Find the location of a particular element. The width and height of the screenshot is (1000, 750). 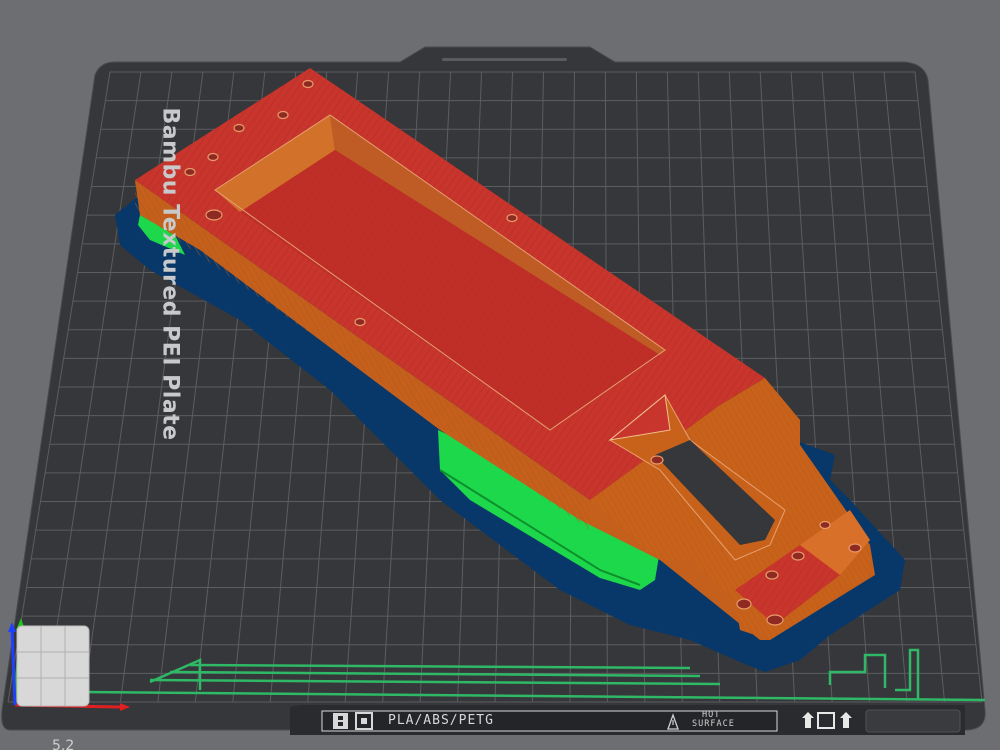

hot-surface-line2: SURFACE is located at coordinates (713, 724).